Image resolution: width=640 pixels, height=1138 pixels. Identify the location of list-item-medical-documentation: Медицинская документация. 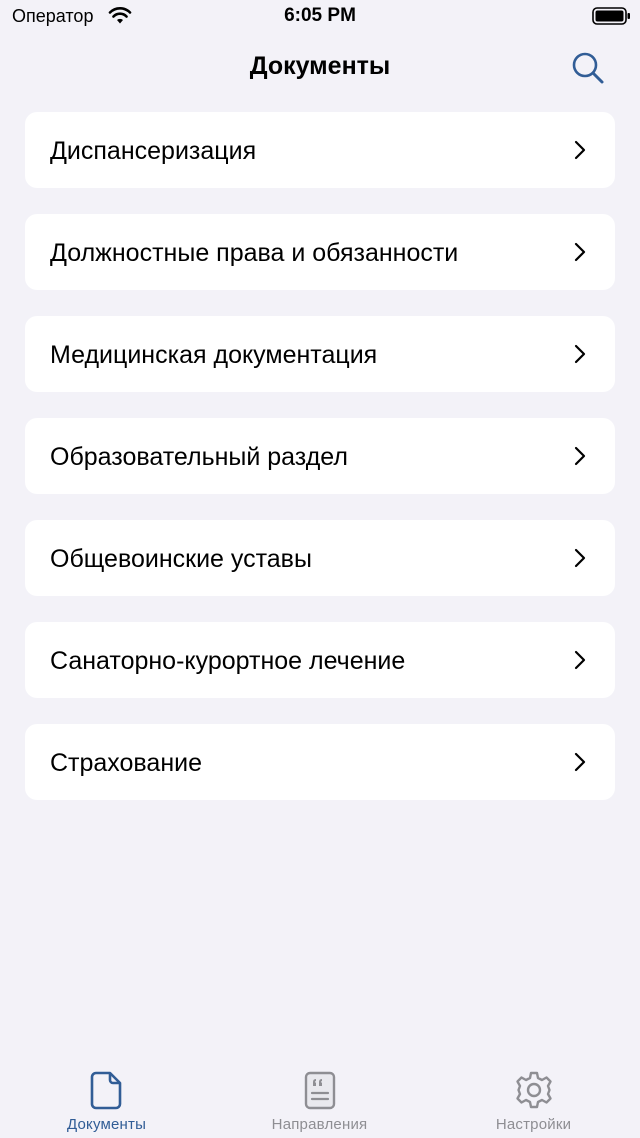
(320, 354).